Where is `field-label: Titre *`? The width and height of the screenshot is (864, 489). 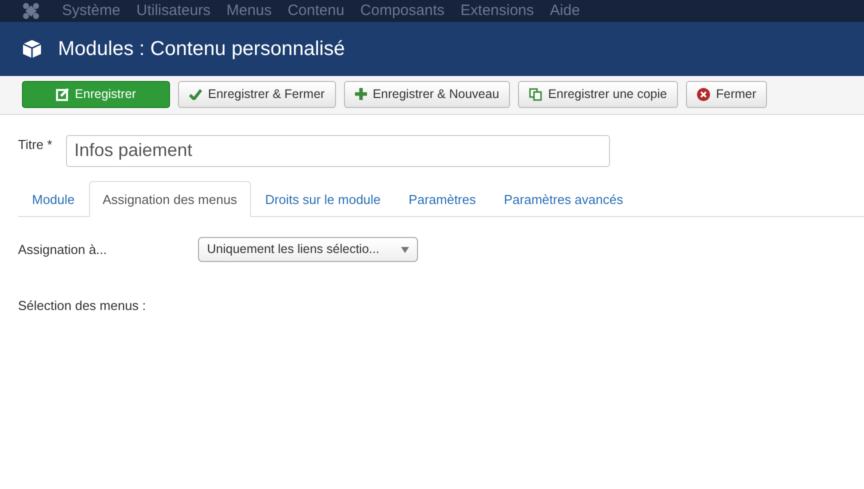 field-label: Titre * is located at coordinates (35, 145).